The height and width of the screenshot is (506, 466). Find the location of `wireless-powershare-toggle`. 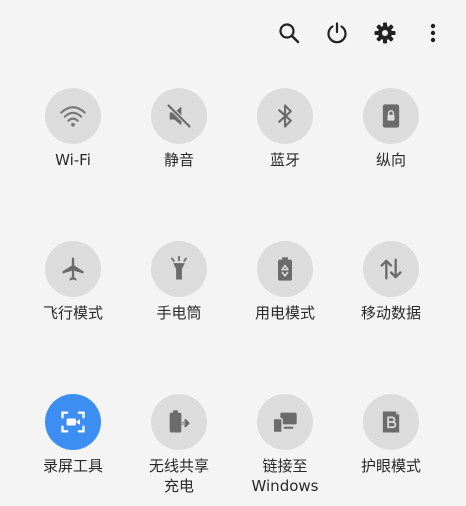

wireless-powershare-toggle is located at coordinates (179, 422).